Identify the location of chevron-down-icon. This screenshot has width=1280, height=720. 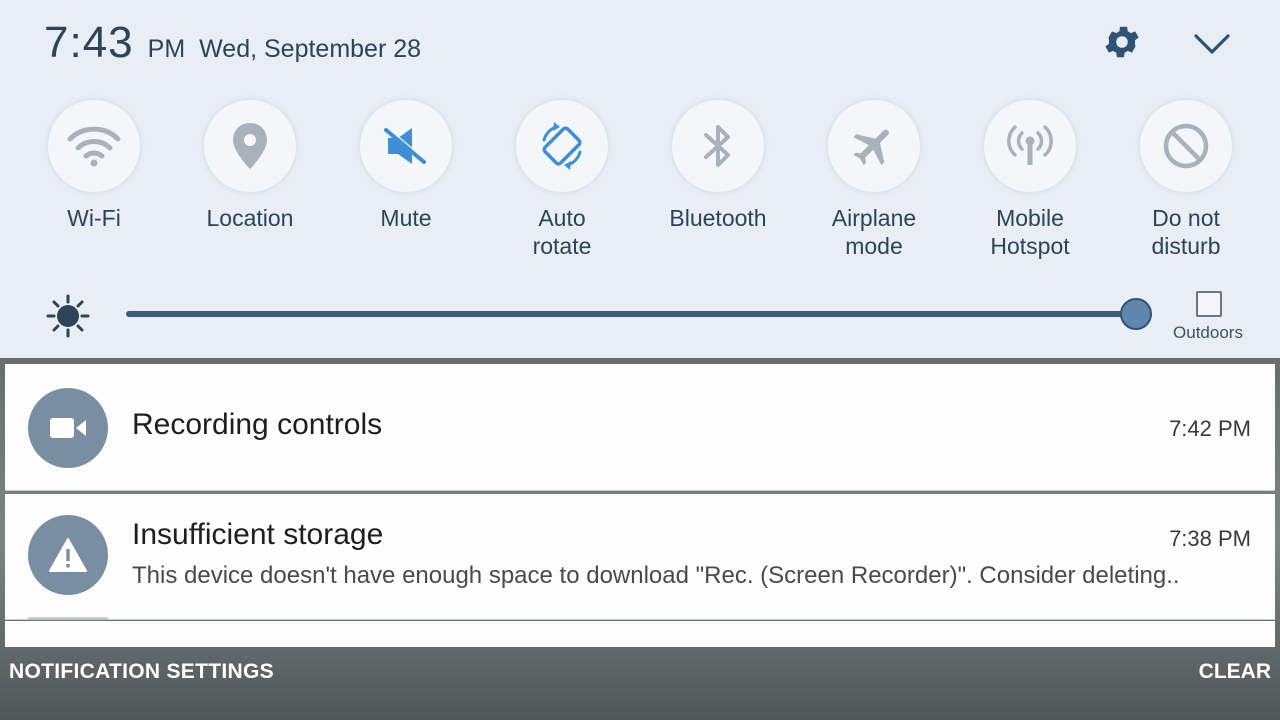
(1212, 44).